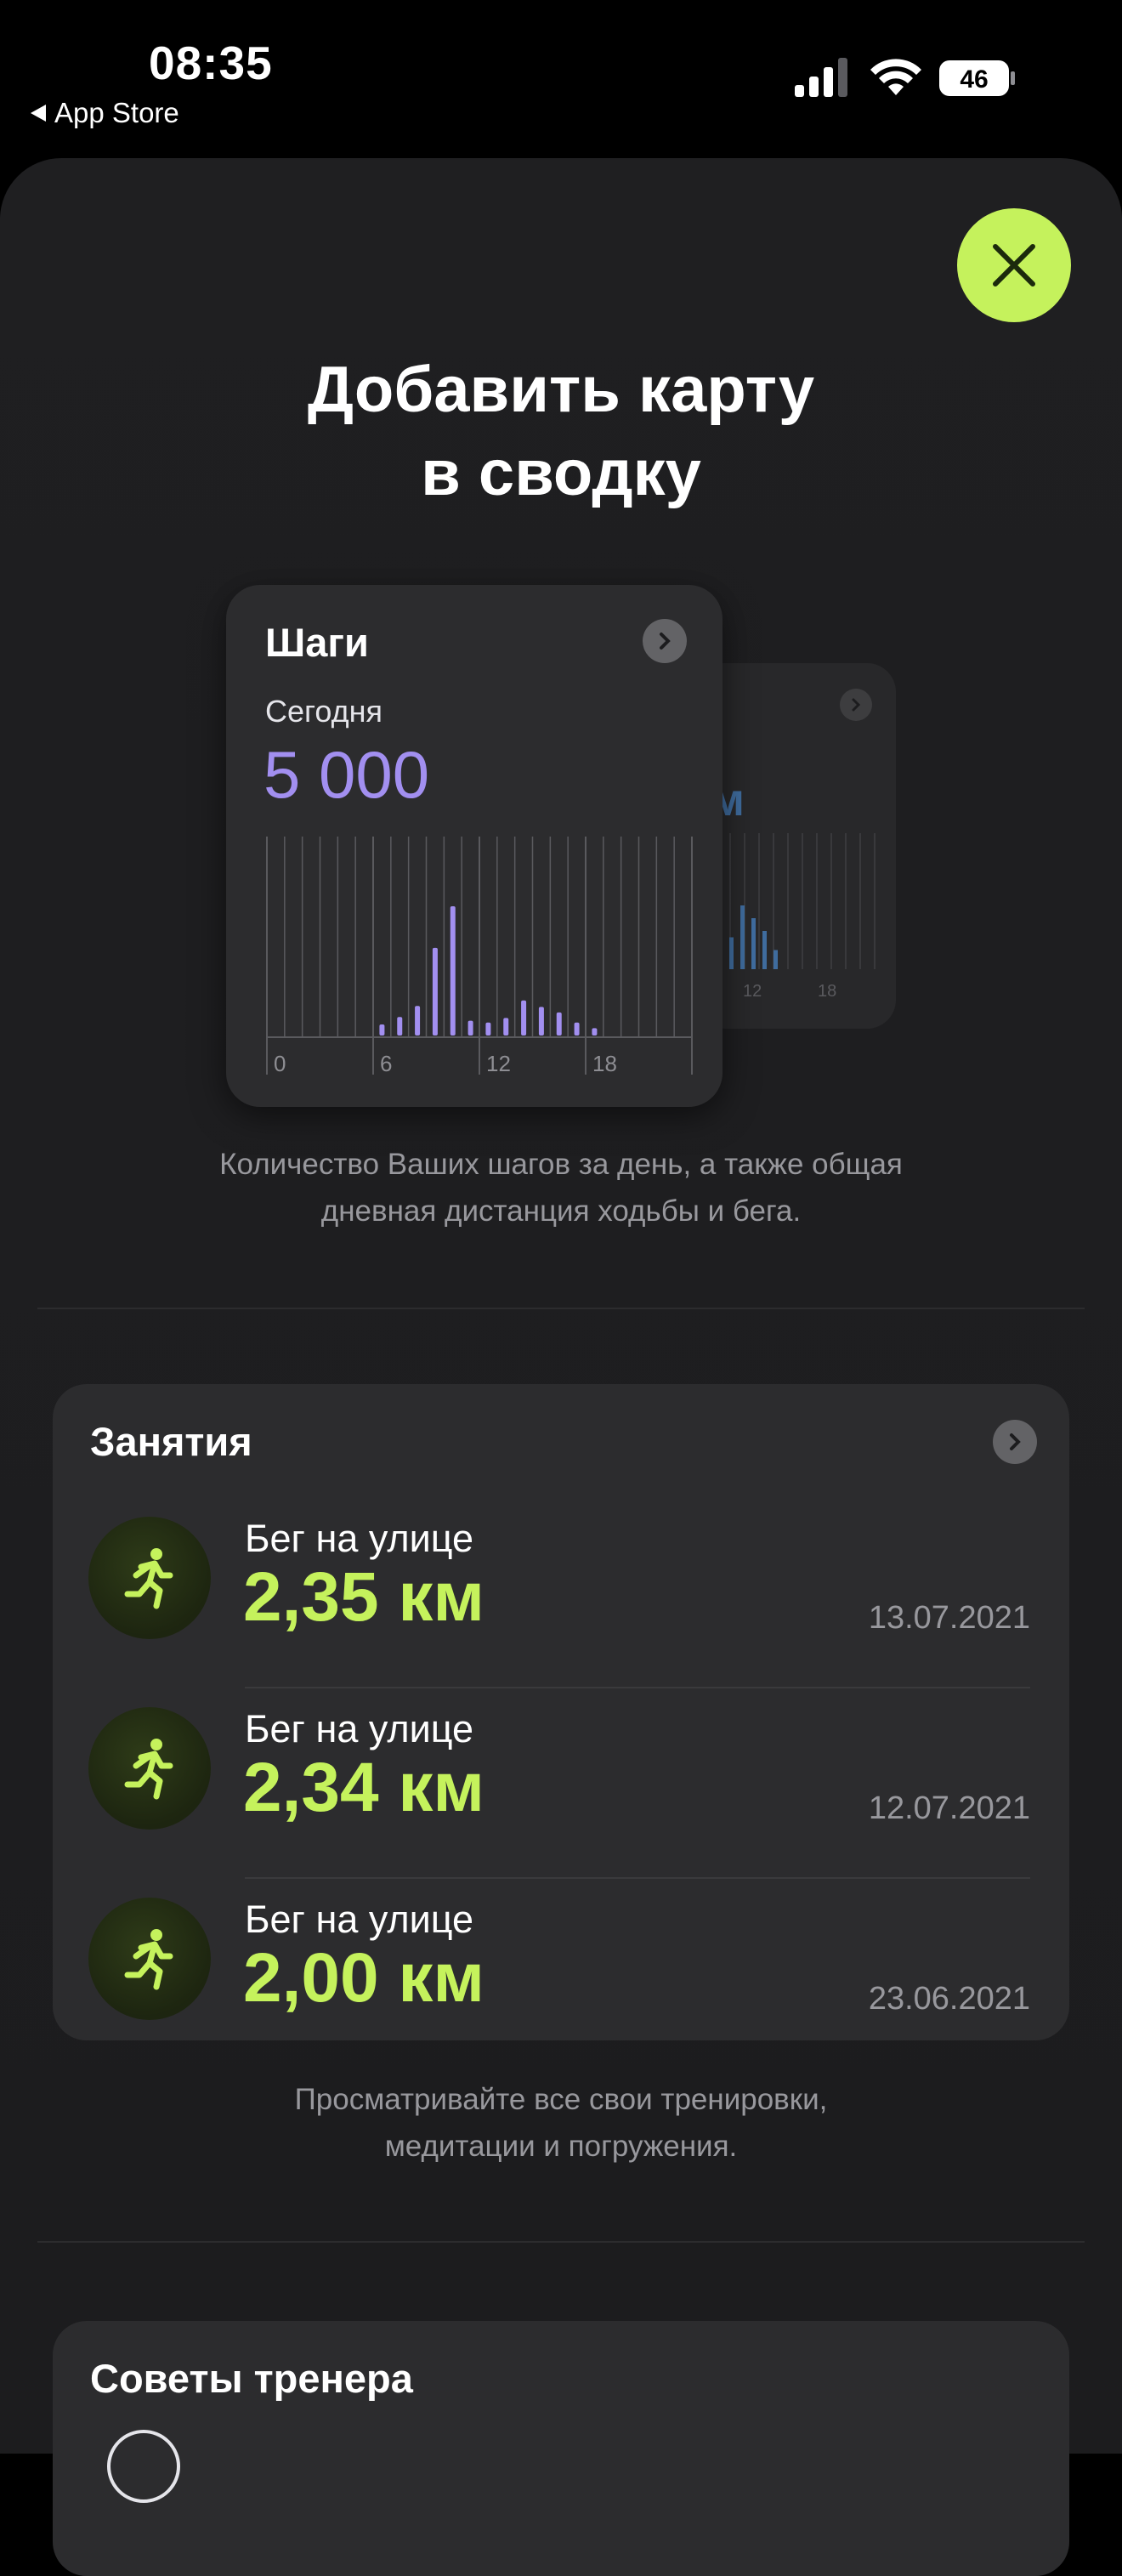 This screenshot has height=2576, width=1122. I want to click on steps-value: 5 000, so click(347, 775).